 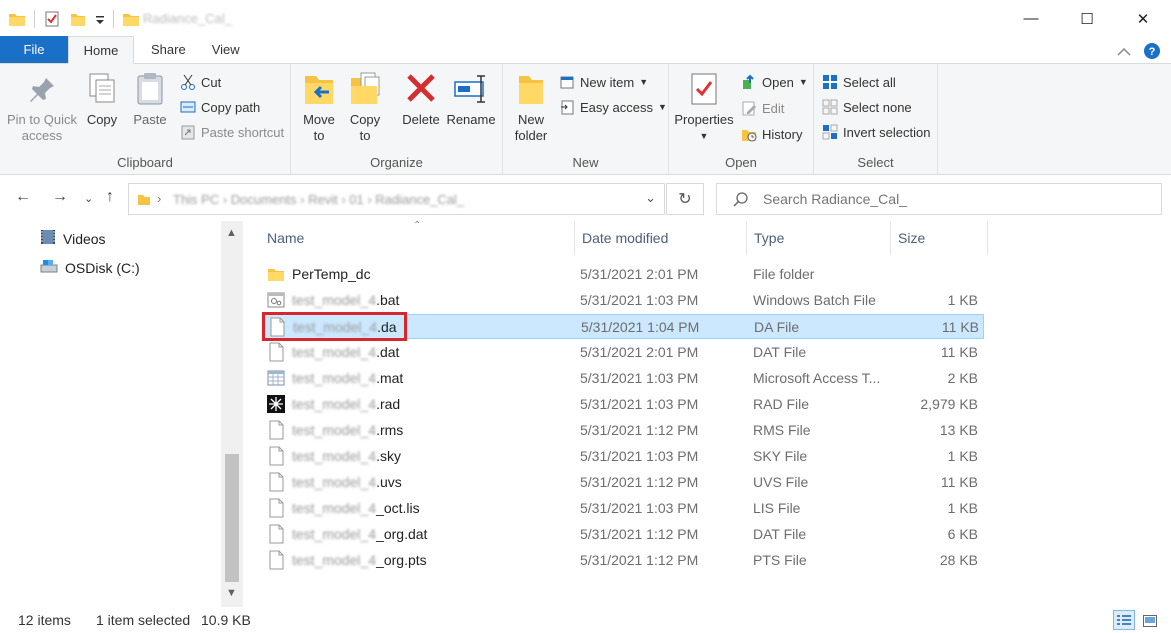 What do you see at coordinates (958, 430) in the screenshot?
I see `file-size: 13 KB` at bounding box center [958, 430].